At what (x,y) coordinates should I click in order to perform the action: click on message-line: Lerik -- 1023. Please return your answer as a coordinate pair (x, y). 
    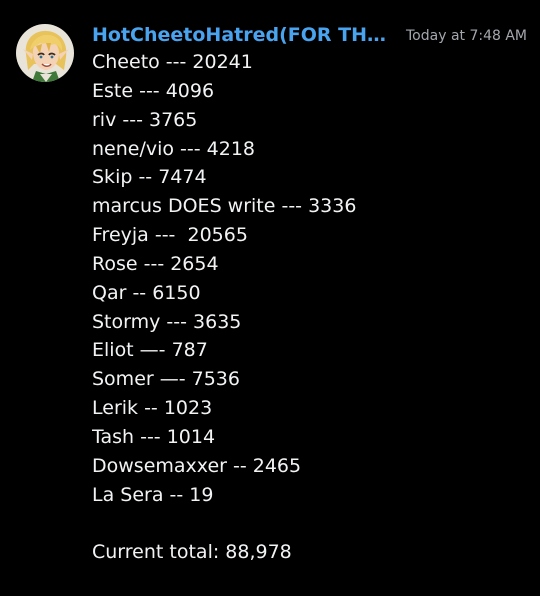
    Looking at the image, I should click on (152, 408).